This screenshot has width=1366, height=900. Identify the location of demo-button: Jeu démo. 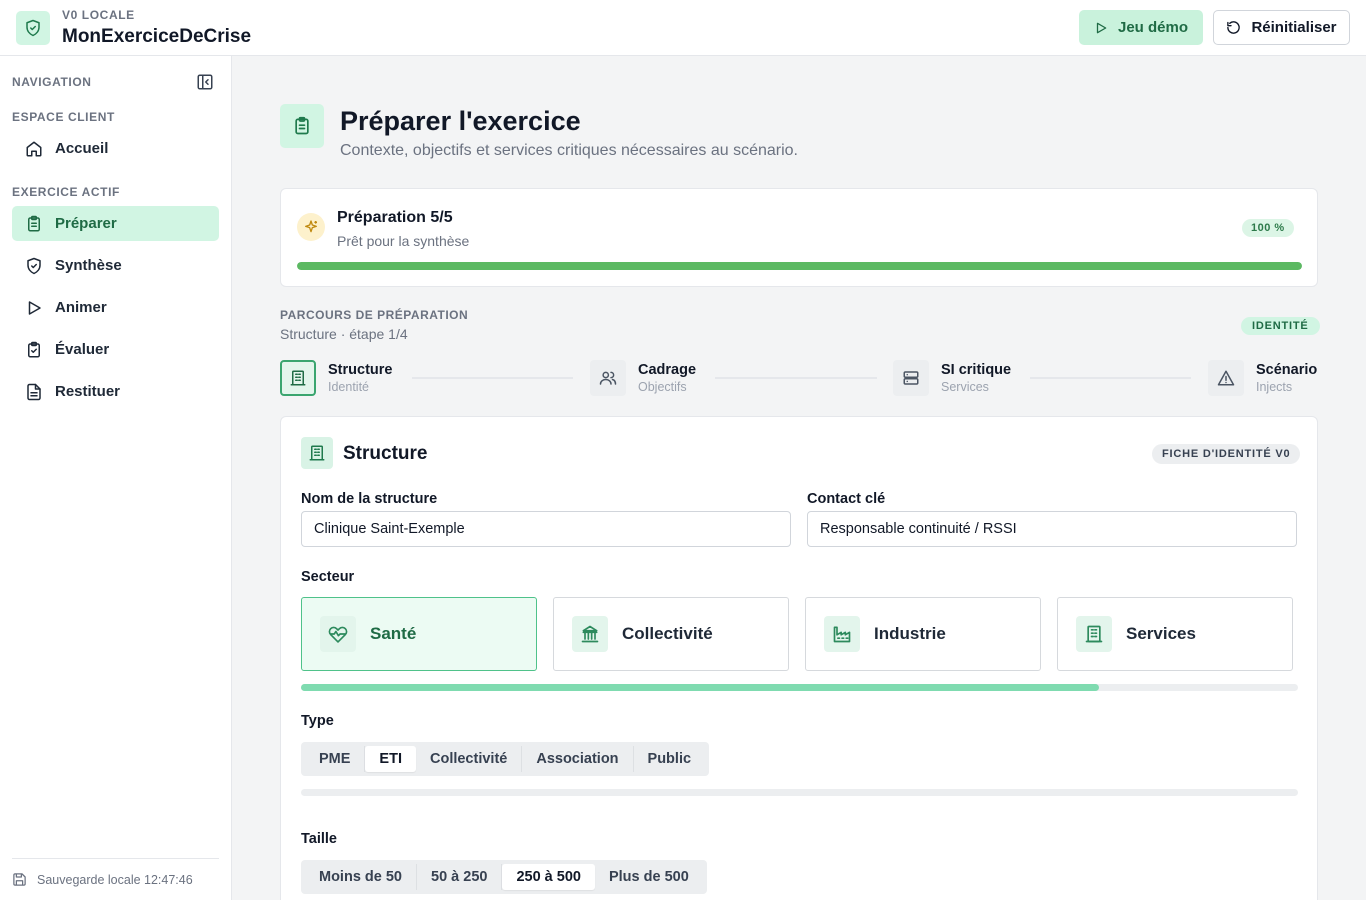
(1141, 27).